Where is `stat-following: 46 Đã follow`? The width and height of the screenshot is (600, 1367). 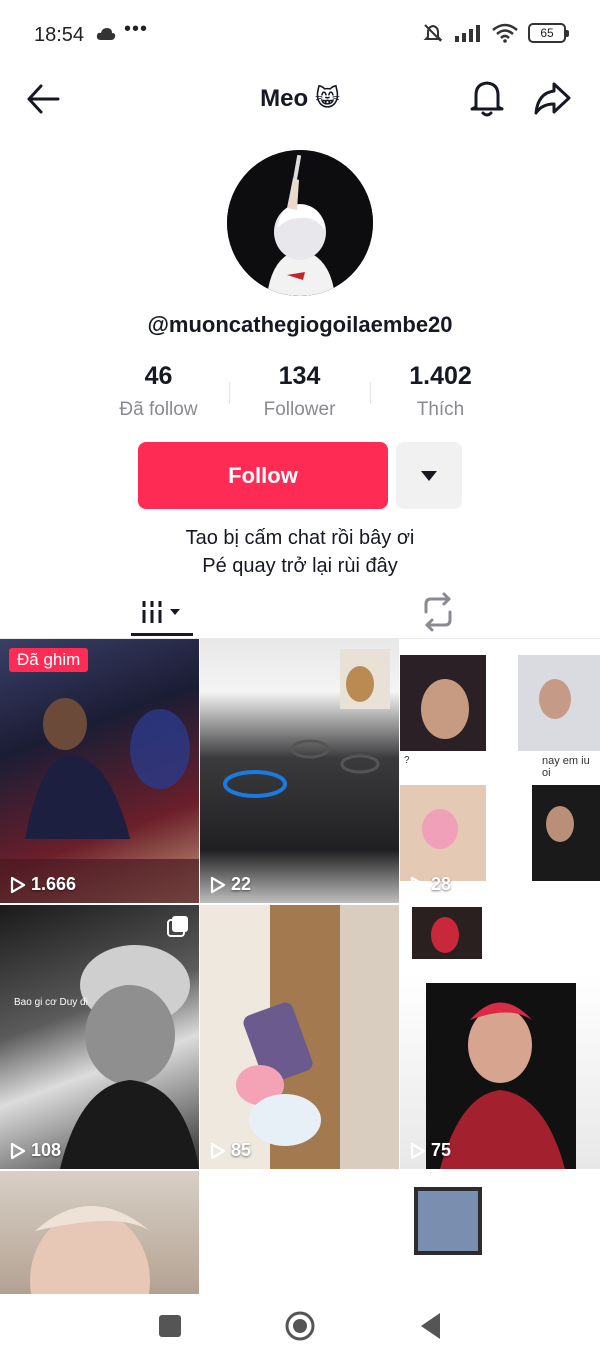
stat-following: 46 Đã follow is located at coordinates (158, 391).